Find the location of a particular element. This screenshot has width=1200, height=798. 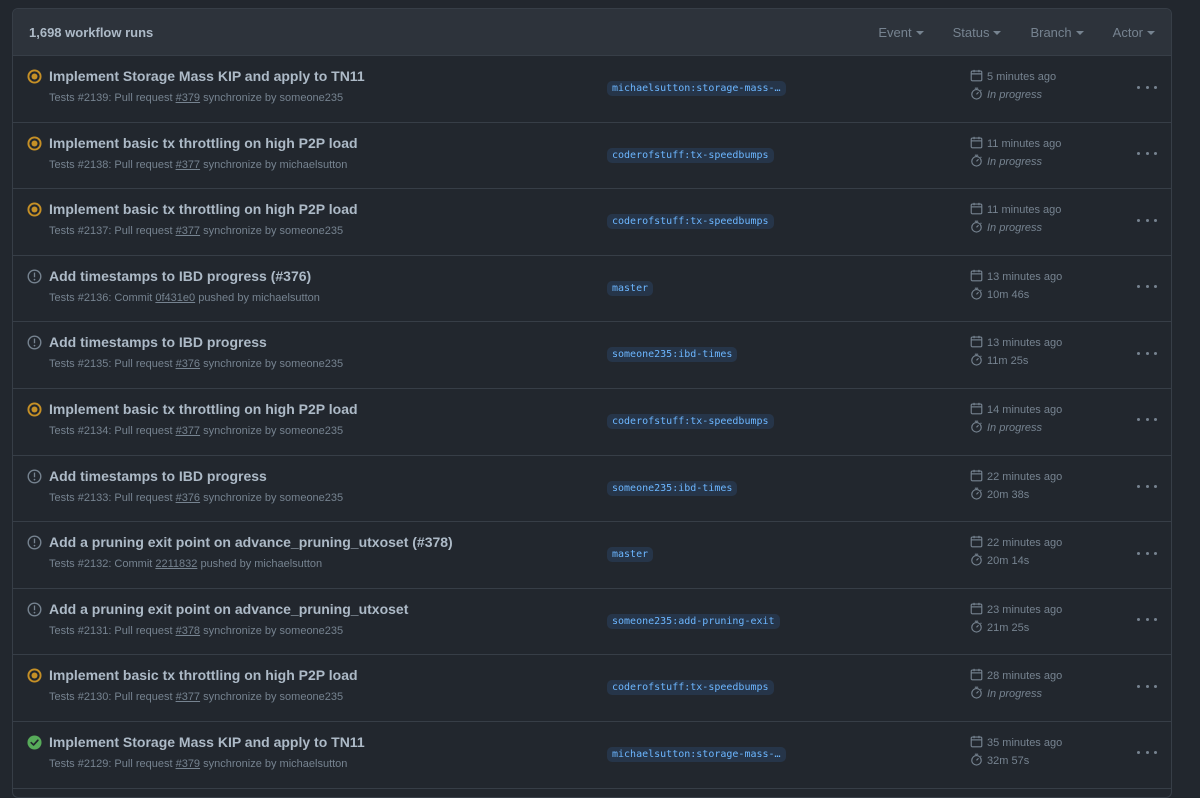

filter-status: Status is located at coordinates (977, 32).